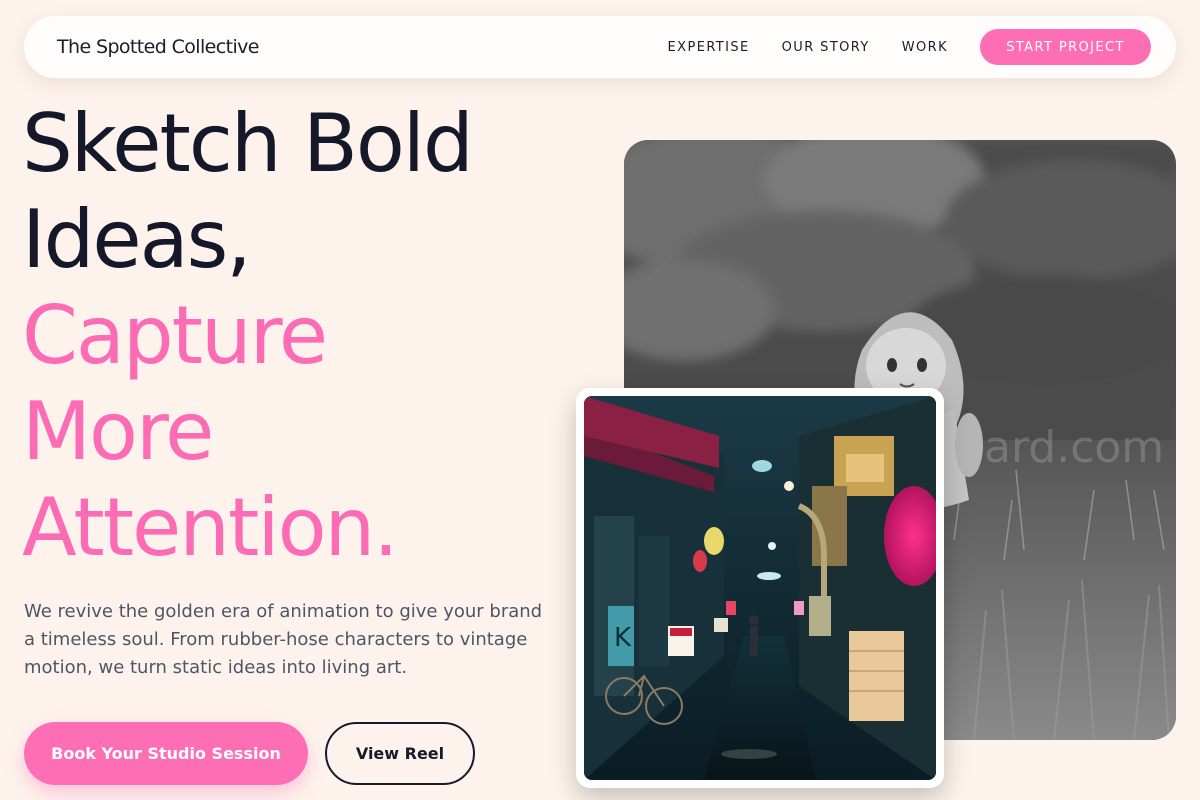 Image resolution: width=1200 pixels, height=800 pixels. Describe the element at coordinates (175, 335) in the screenshot. I see `headline-line-3: Capture` at that location.